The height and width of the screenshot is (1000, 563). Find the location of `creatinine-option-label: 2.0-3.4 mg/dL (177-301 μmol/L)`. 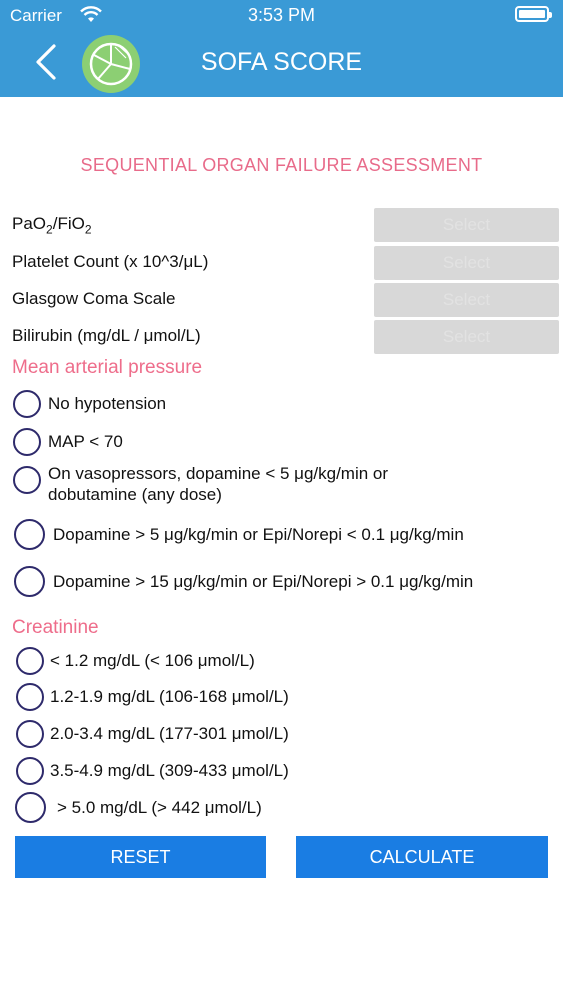

creatinine-option-label: 2.0-3.4 mg/dL (177-301 μmol/L) is located at coordinates (169, 733).